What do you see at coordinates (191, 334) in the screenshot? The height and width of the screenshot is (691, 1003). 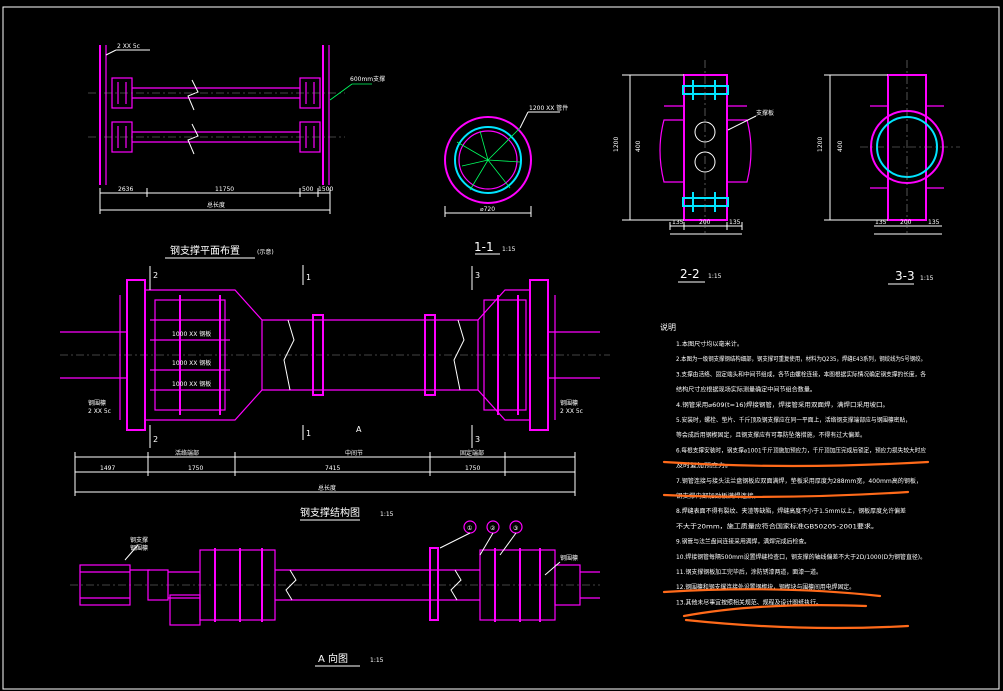 I see `structure-inner-label-1: 1000 XX 钢板` at bounding box center [191, 334].